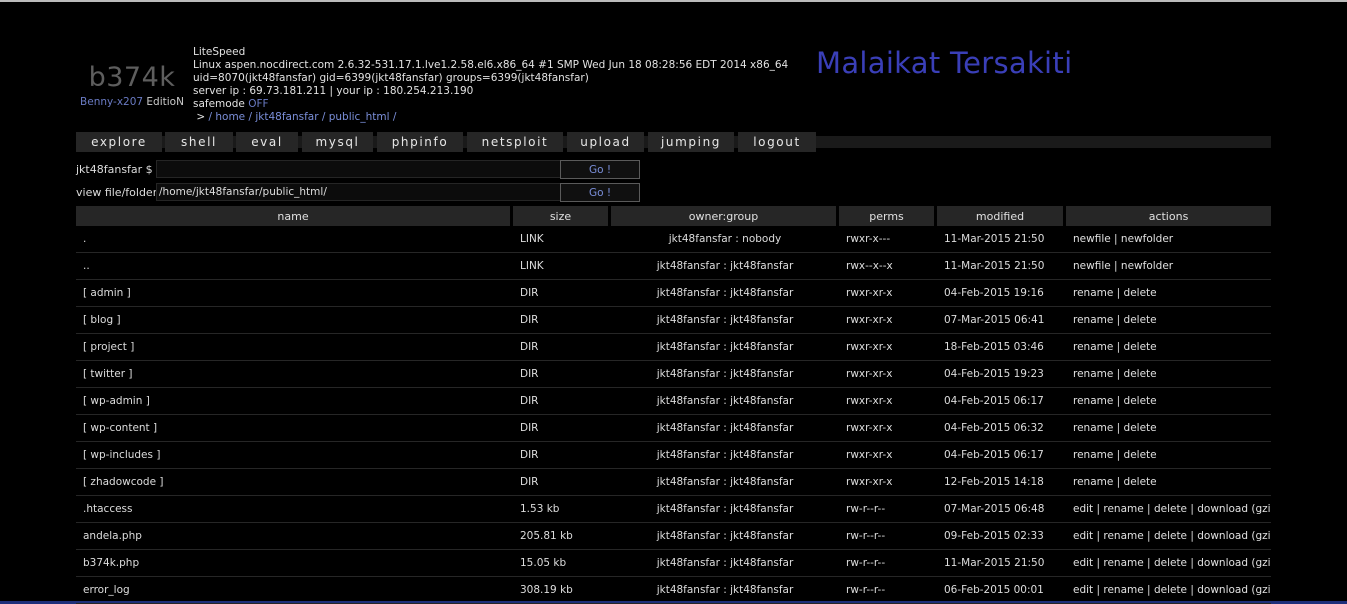  What do you see at coordinates (294, 482) in the screenshot?
I see `file-name: [ zhadowcode ]` at bounding box center [294, 482].